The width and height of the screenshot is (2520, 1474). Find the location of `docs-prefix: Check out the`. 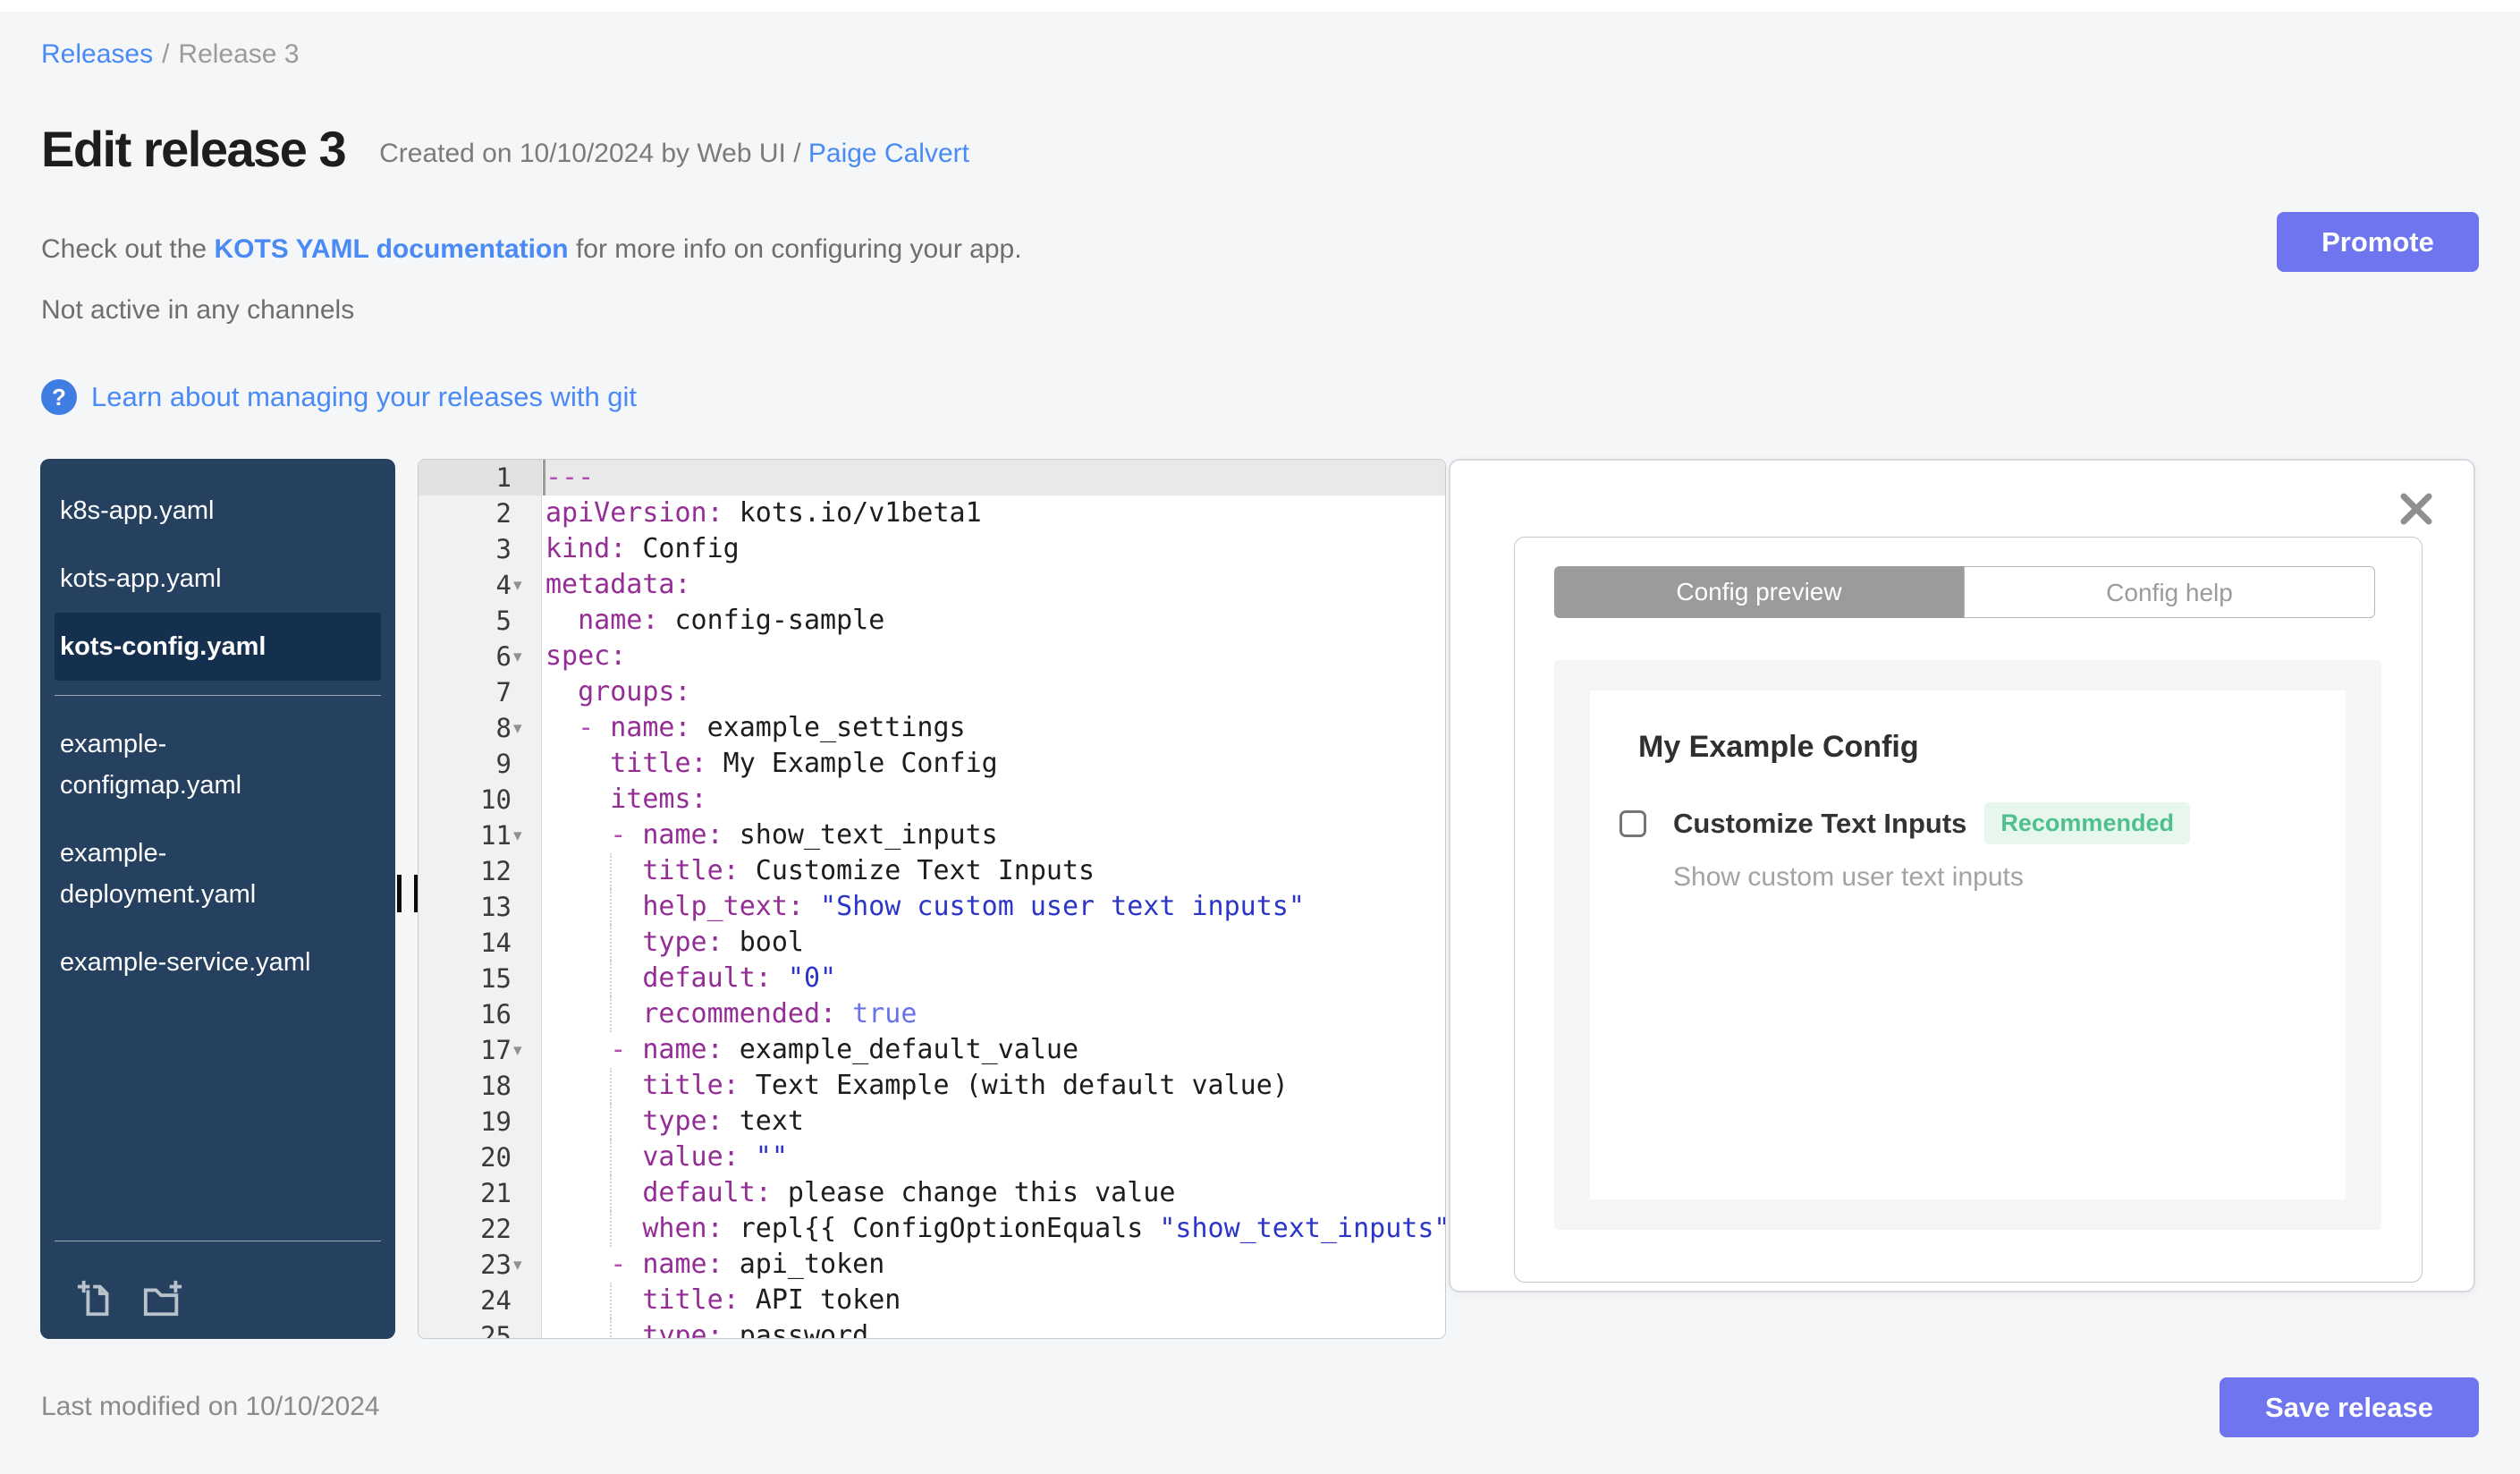

docs-prefix: Check out the is located at coordinates (128, 249).